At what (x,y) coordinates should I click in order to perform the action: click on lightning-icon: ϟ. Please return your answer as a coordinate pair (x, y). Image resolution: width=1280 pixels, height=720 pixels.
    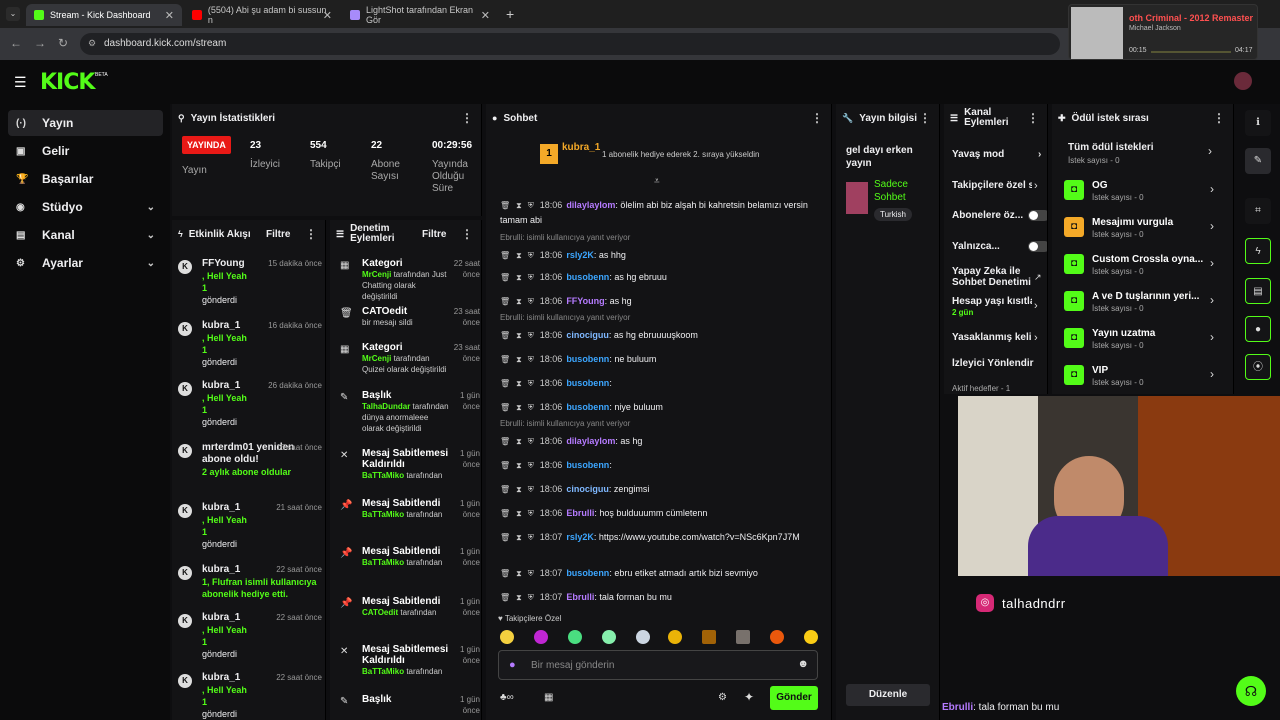
    Looking at the image, I should click on (1258, 251).